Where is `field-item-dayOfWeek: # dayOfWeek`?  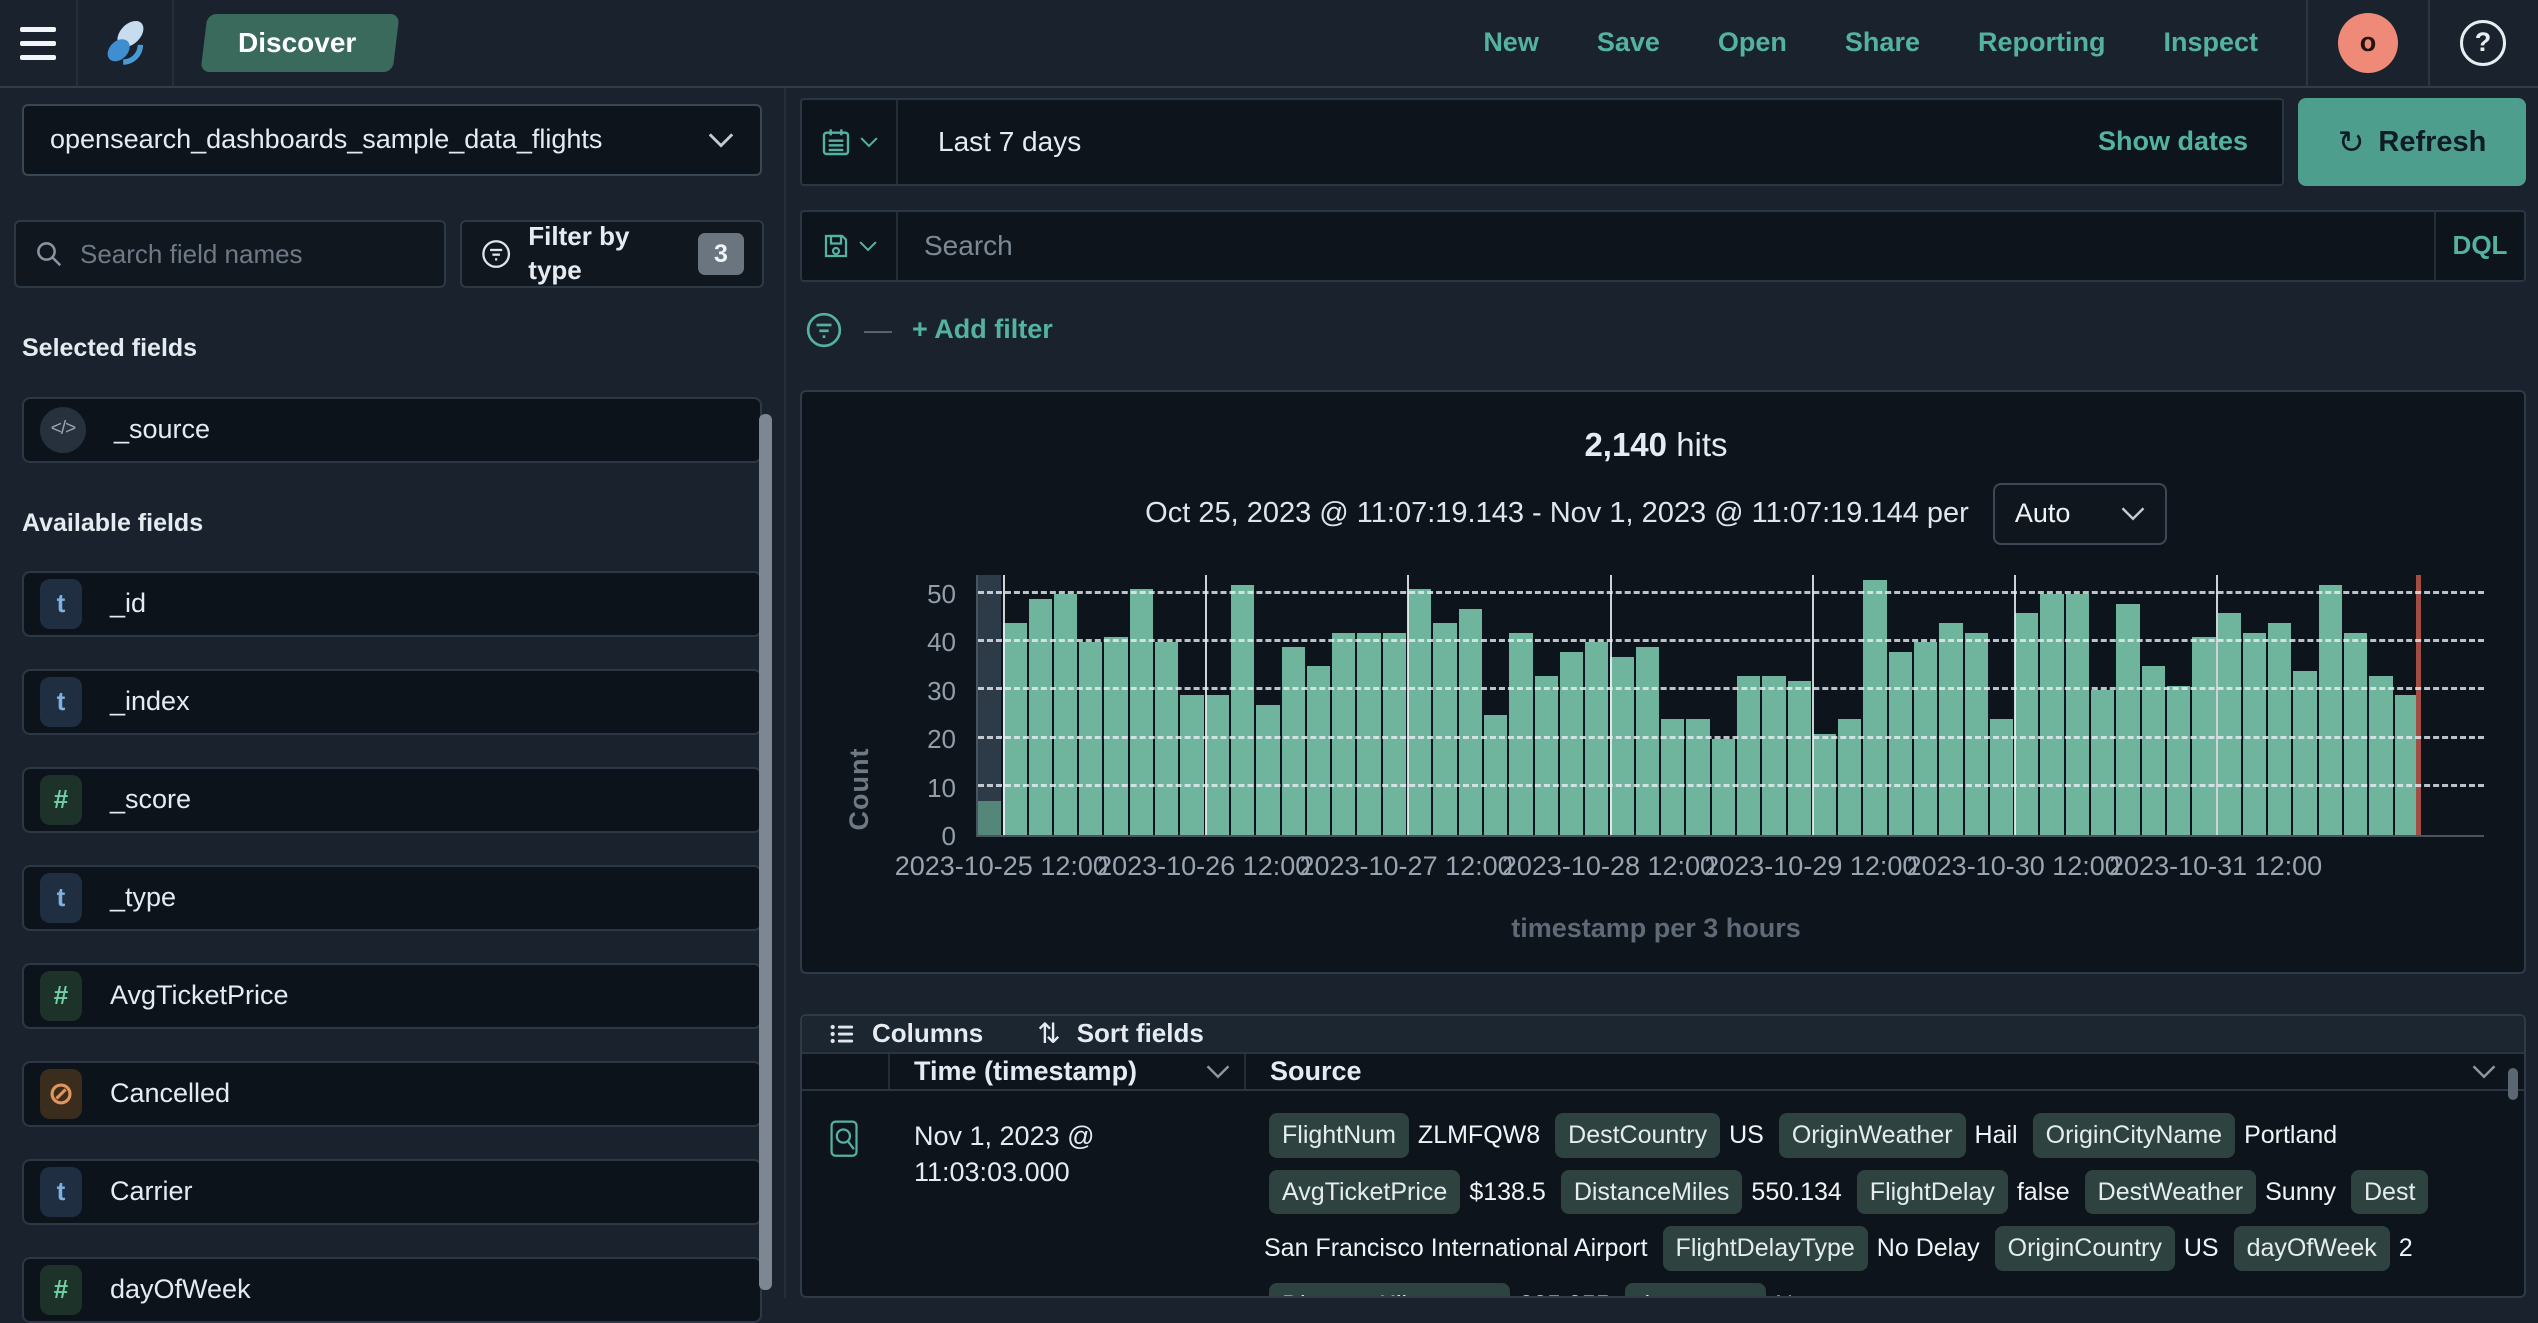 field-item-dayOfWeek: # dayOfWeek is located at coordinates (392, 1290).